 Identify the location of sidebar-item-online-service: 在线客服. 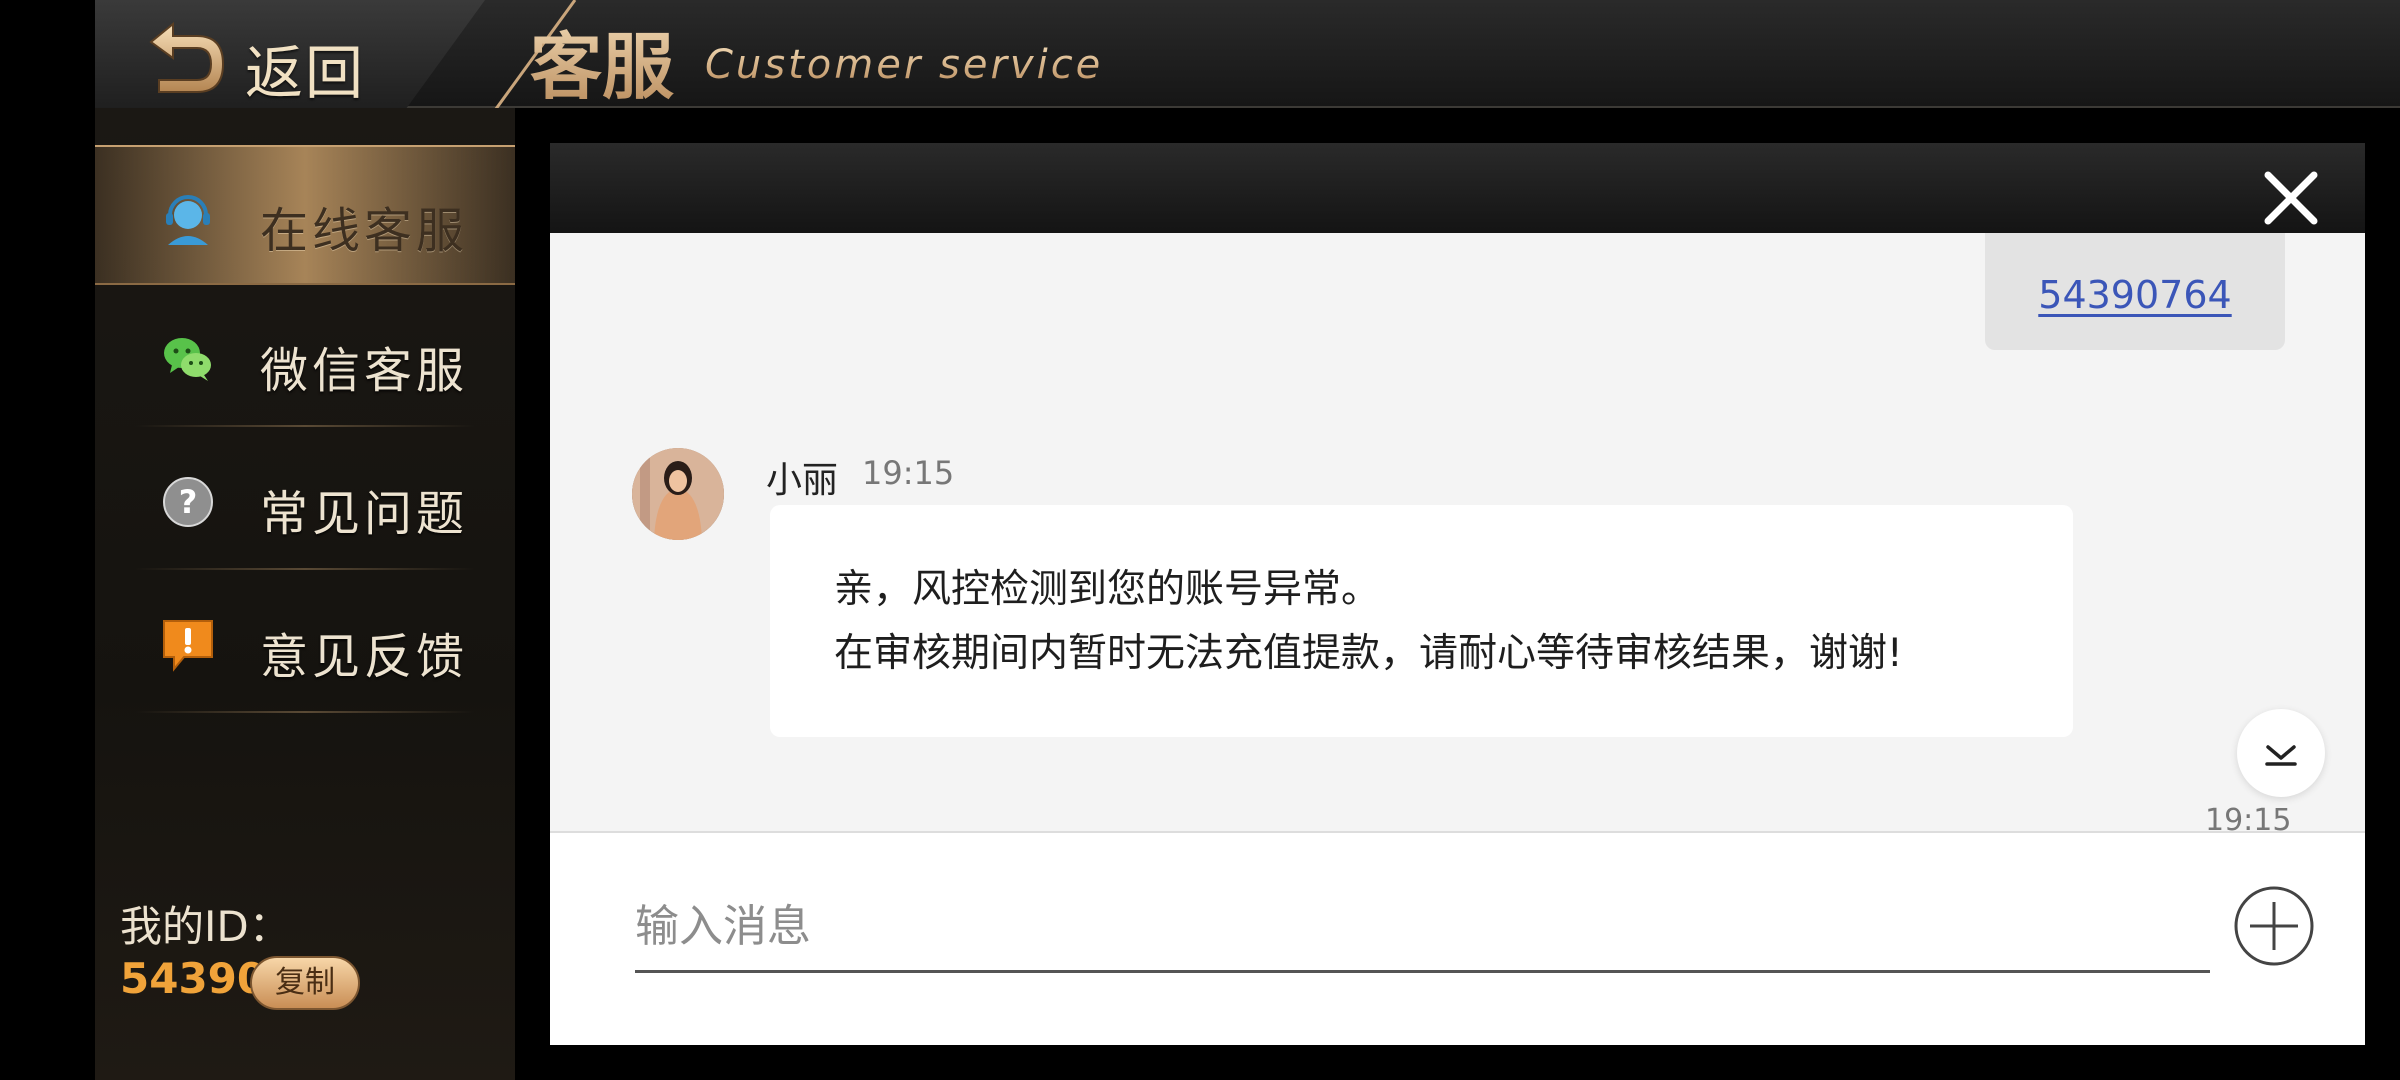
(305, 215).